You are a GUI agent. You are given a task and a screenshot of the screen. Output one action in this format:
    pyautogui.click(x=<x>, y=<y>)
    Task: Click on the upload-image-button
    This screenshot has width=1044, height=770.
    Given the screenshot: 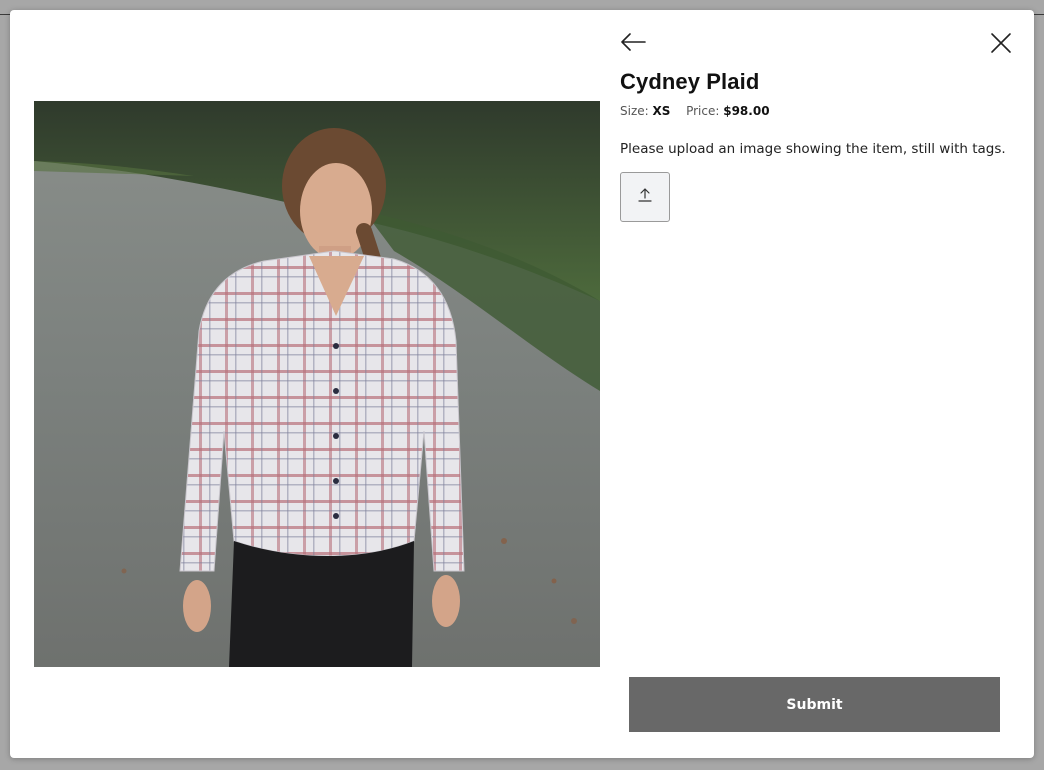 What is the action you would take?
    pyautogui.click(x=645, y=197)
    